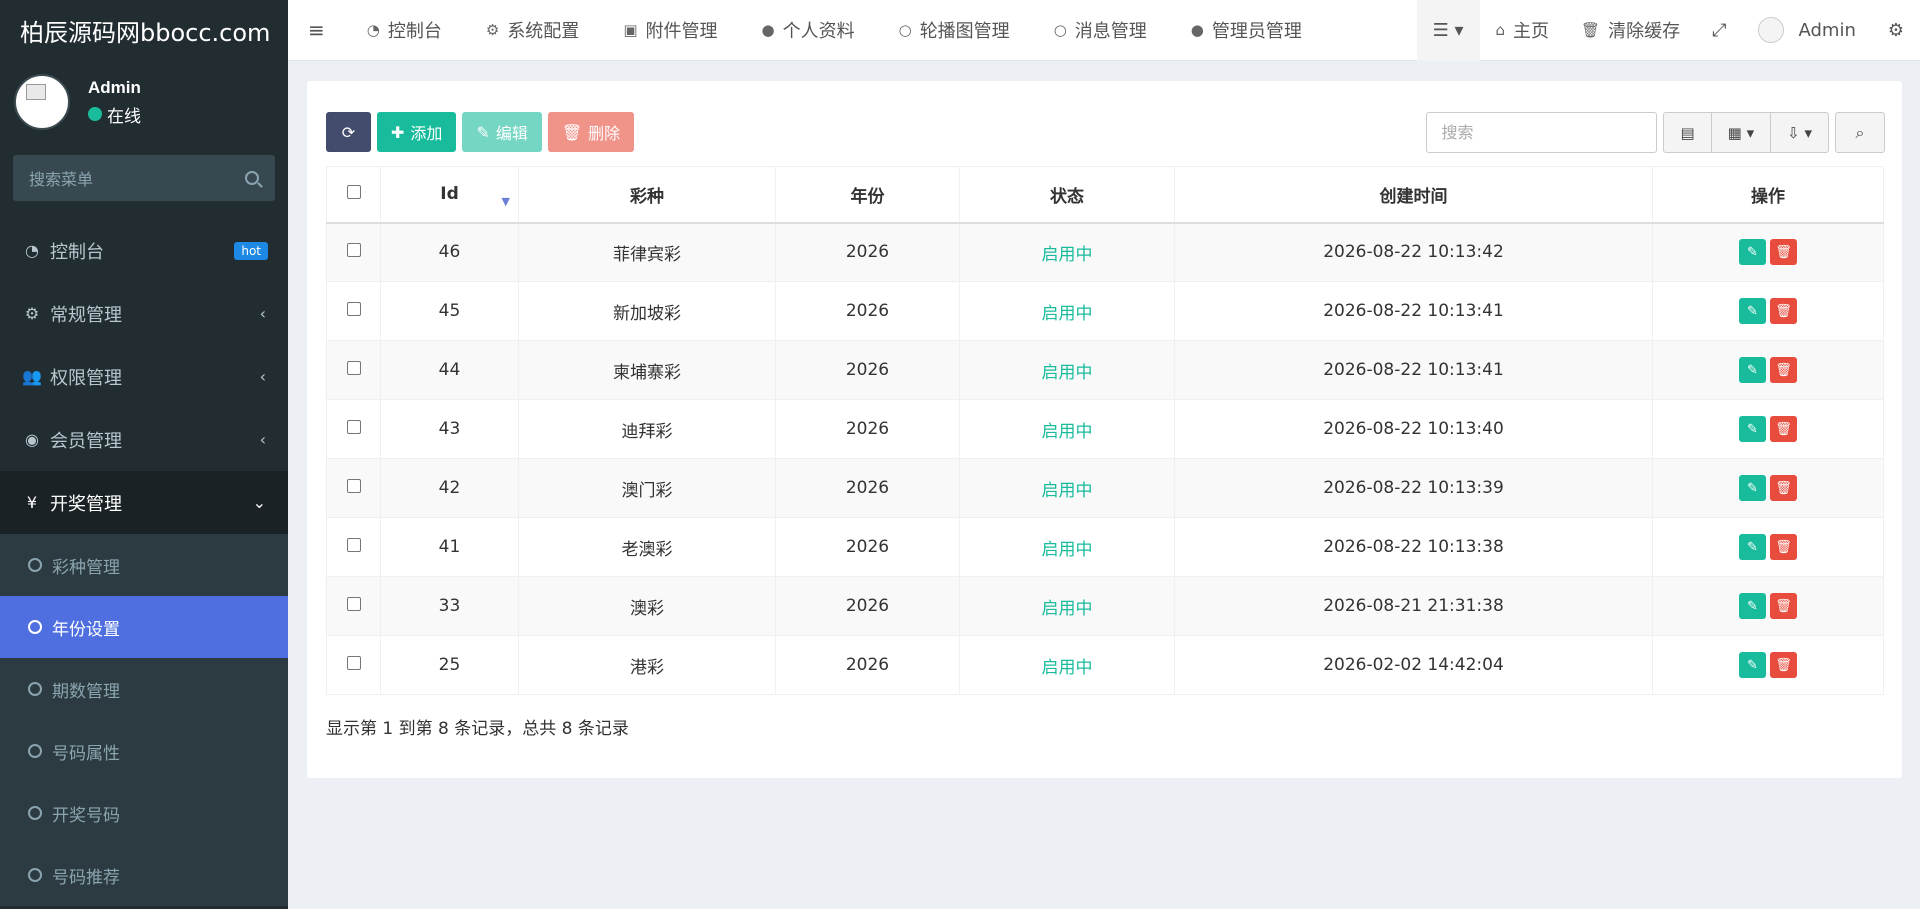 This screenshot has width=1920, height=909. Describe the element at coordinates (348, 132) in the screenshot. I see `refresh-button: ⟳` at that location.